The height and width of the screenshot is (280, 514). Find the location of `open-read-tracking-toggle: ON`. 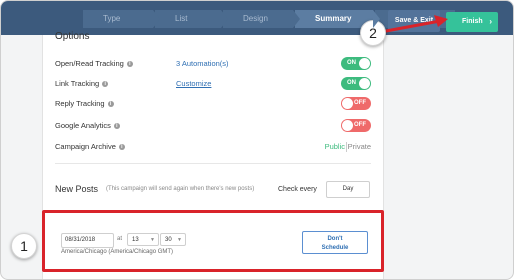

open-read-tracking-toggle: ON is located at coordinates (356, 63).